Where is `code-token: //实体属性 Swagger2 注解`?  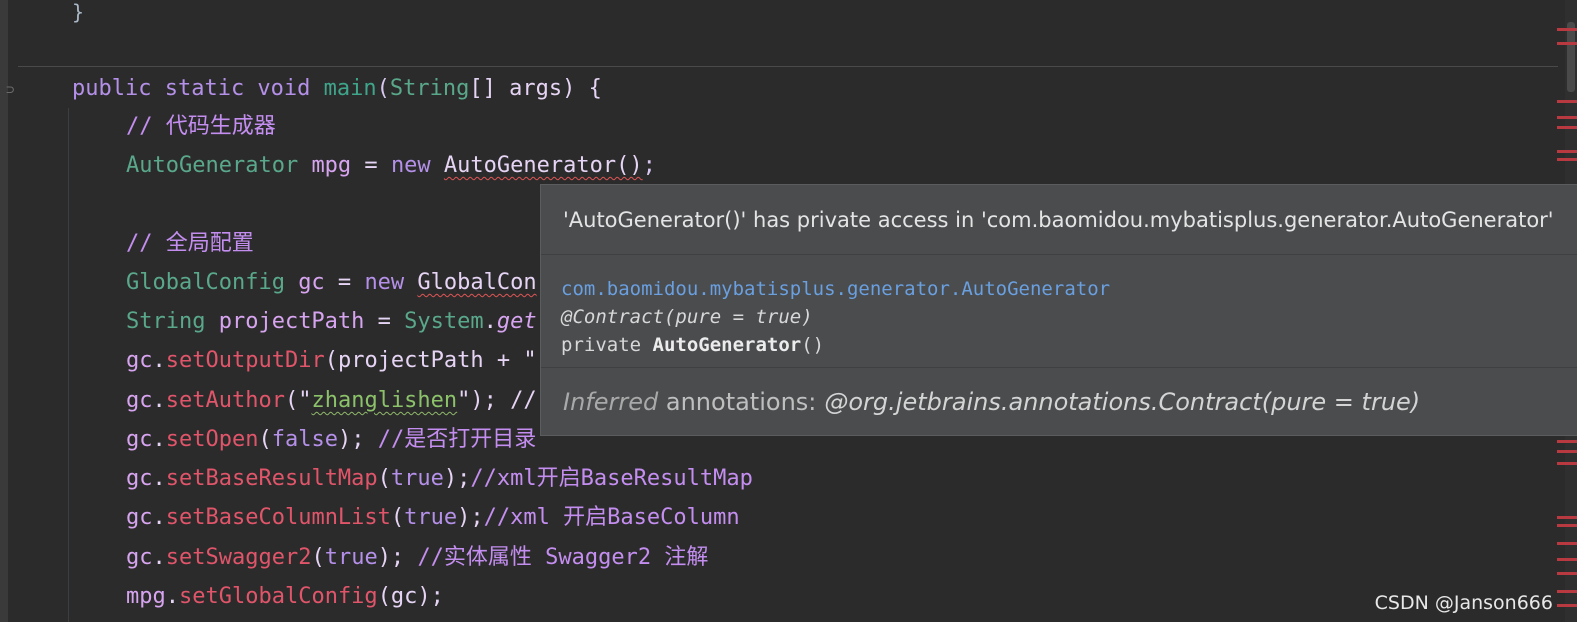
code-token: //实体属性 Swagger2 注解 is located at coordinates (563, 557).